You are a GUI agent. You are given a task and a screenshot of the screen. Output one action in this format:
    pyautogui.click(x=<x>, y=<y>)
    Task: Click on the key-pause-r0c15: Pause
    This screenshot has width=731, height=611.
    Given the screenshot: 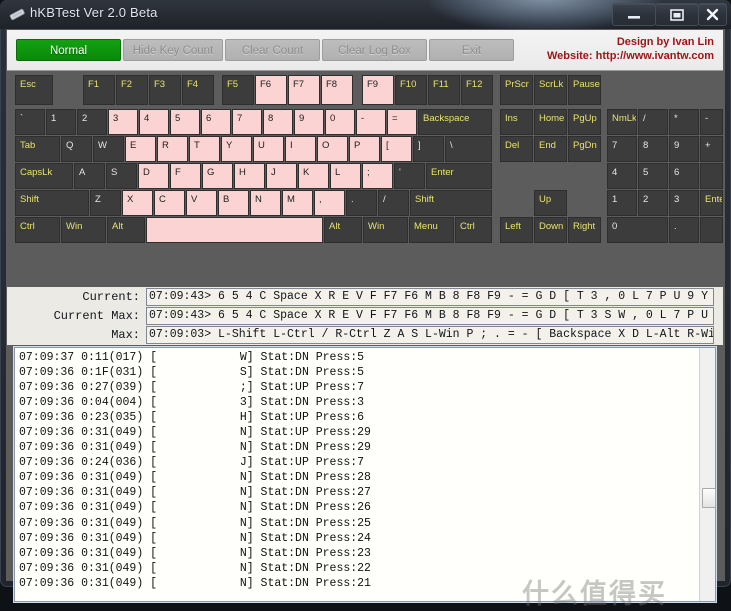 What is the action you would take?
    pyautogui.click(x=584, y=90)
    